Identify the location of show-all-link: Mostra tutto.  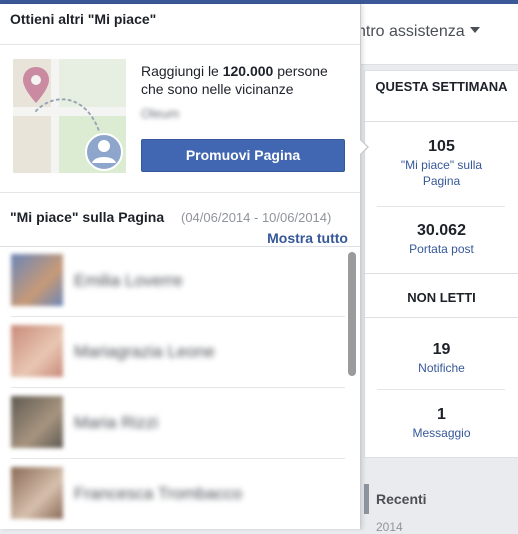
(307, 238).